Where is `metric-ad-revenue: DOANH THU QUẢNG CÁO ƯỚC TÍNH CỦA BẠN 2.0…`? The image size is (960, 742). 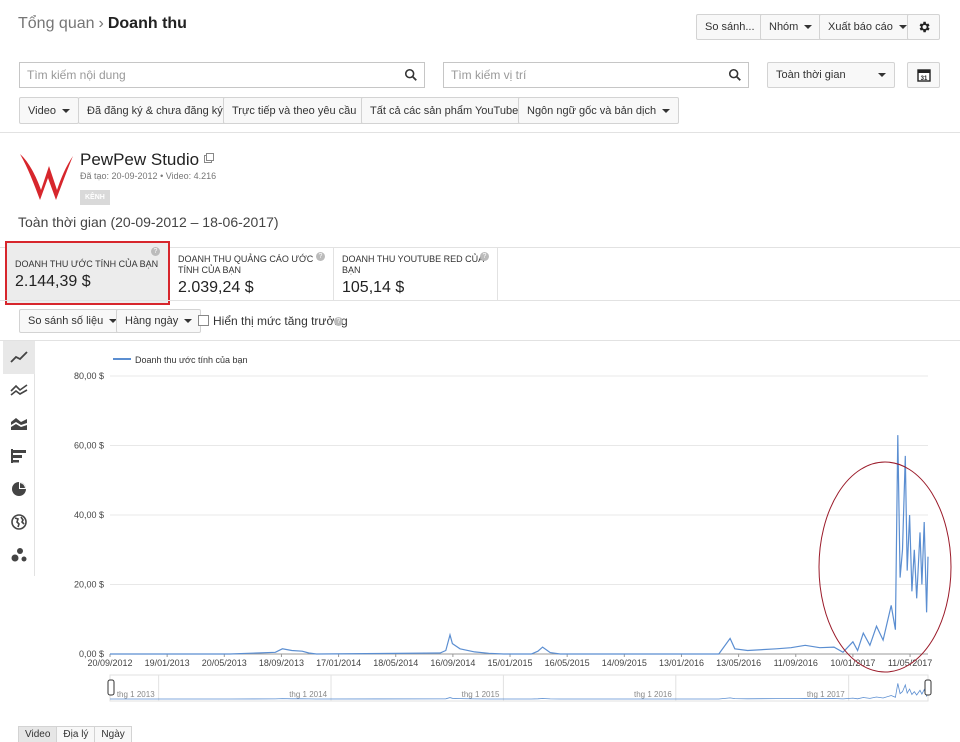 metric-ad-revenue: DOANH THU QUẢNG CÁO ƯỚC TÍNH CỦA BẠN 2.0… is located at coordinates (252, 274).